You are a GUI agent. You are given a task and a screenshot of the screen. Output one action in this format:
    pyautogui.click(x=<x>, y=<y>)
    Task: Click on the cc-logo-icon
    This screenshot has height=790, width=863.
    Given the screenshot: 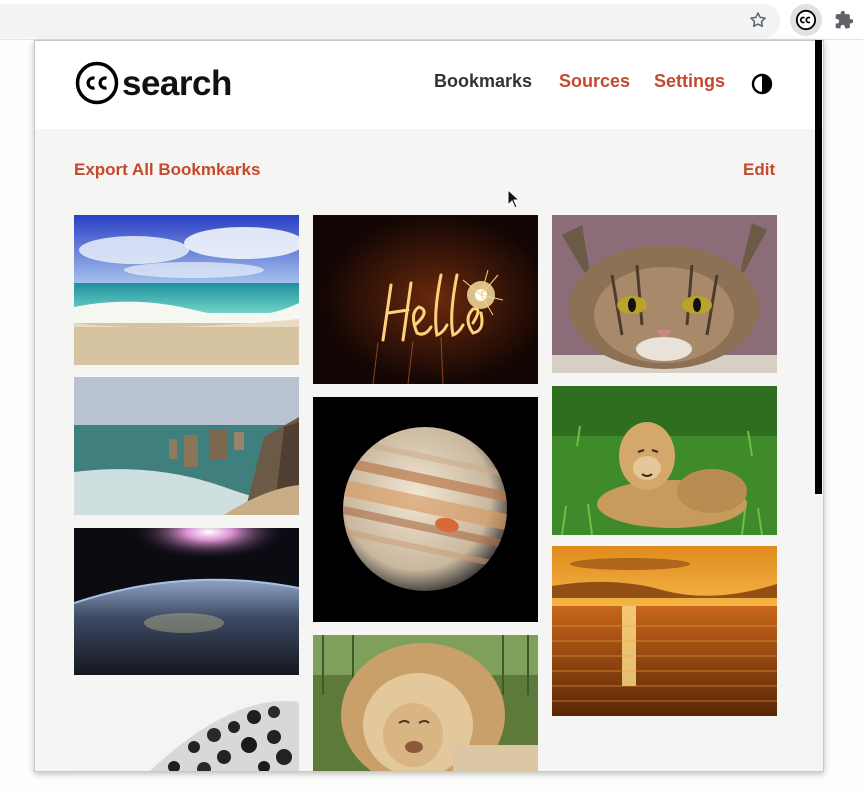 What is the action you would take?
    pyautogui.click(x=97, y=83)
    